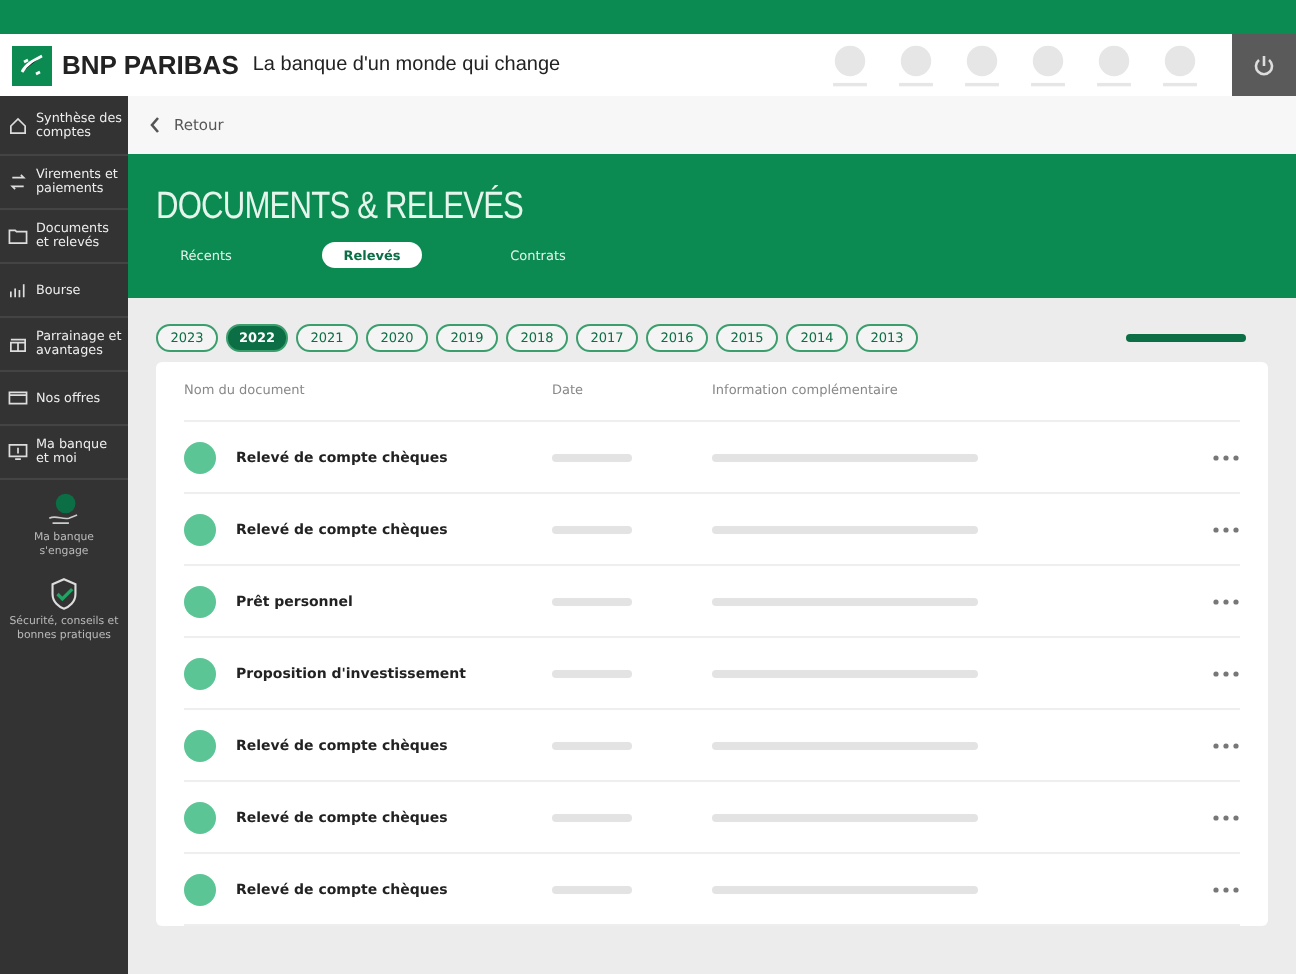 This screenshot has width=1296, height=974. Describe the element at coordinates (1186, 338) in the screenshot. I see `scroll-indicator` at that location.